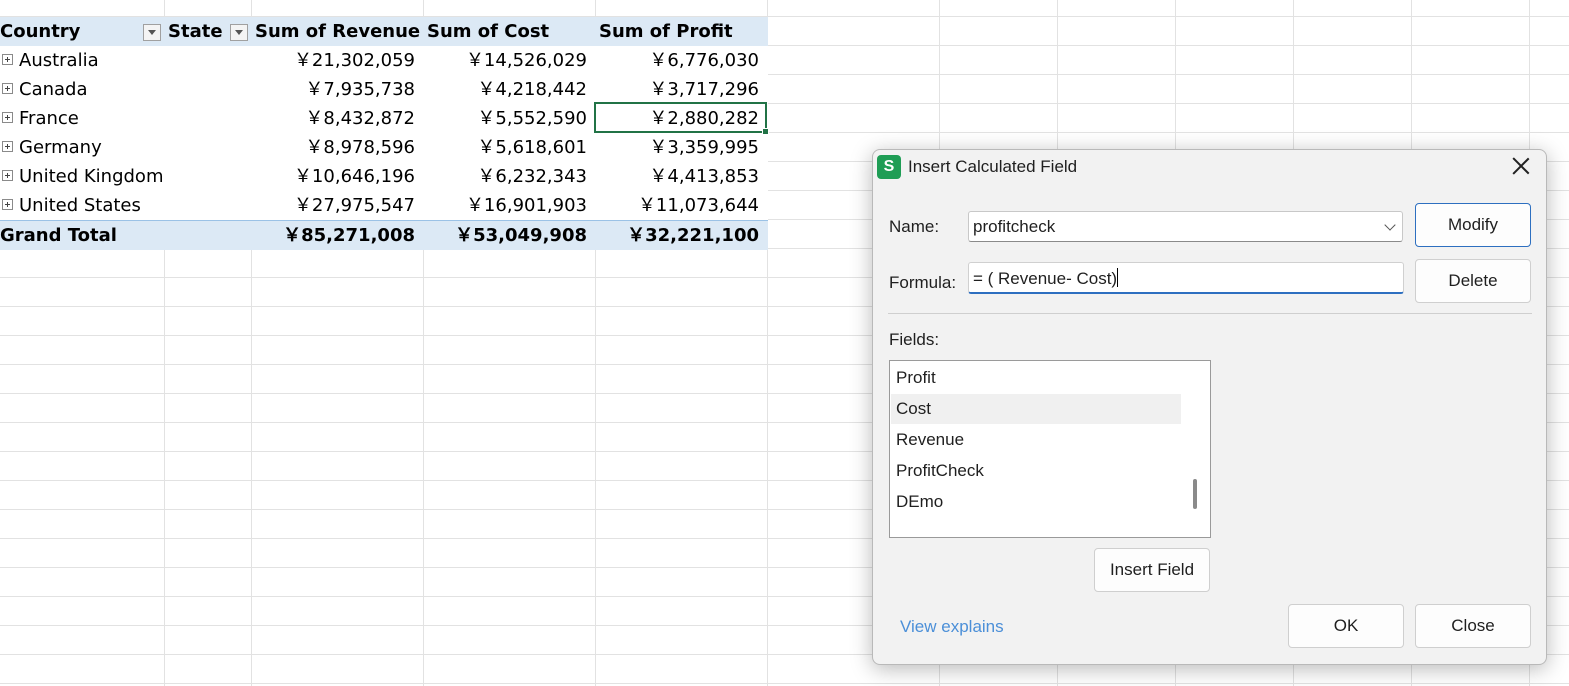  I want to click on formula-input: = ( Revenue- Cost), so click(1186, 278).